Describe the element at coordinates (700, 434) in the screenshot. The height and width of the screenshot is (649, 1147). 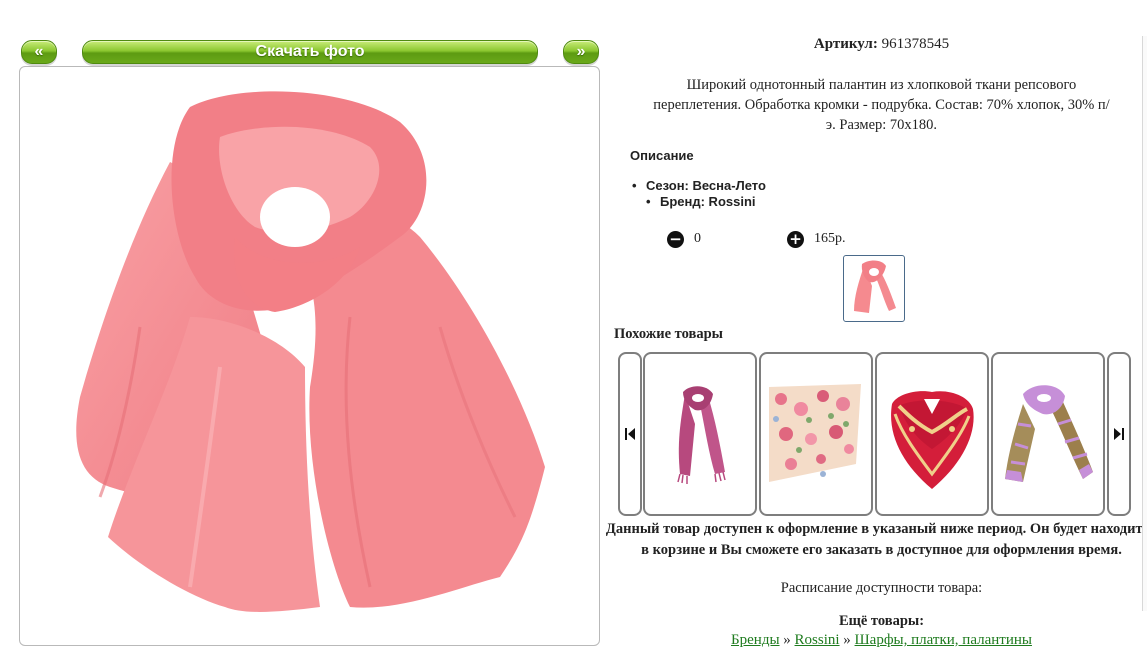
I see `similar-item-pink-scarf` at that location.